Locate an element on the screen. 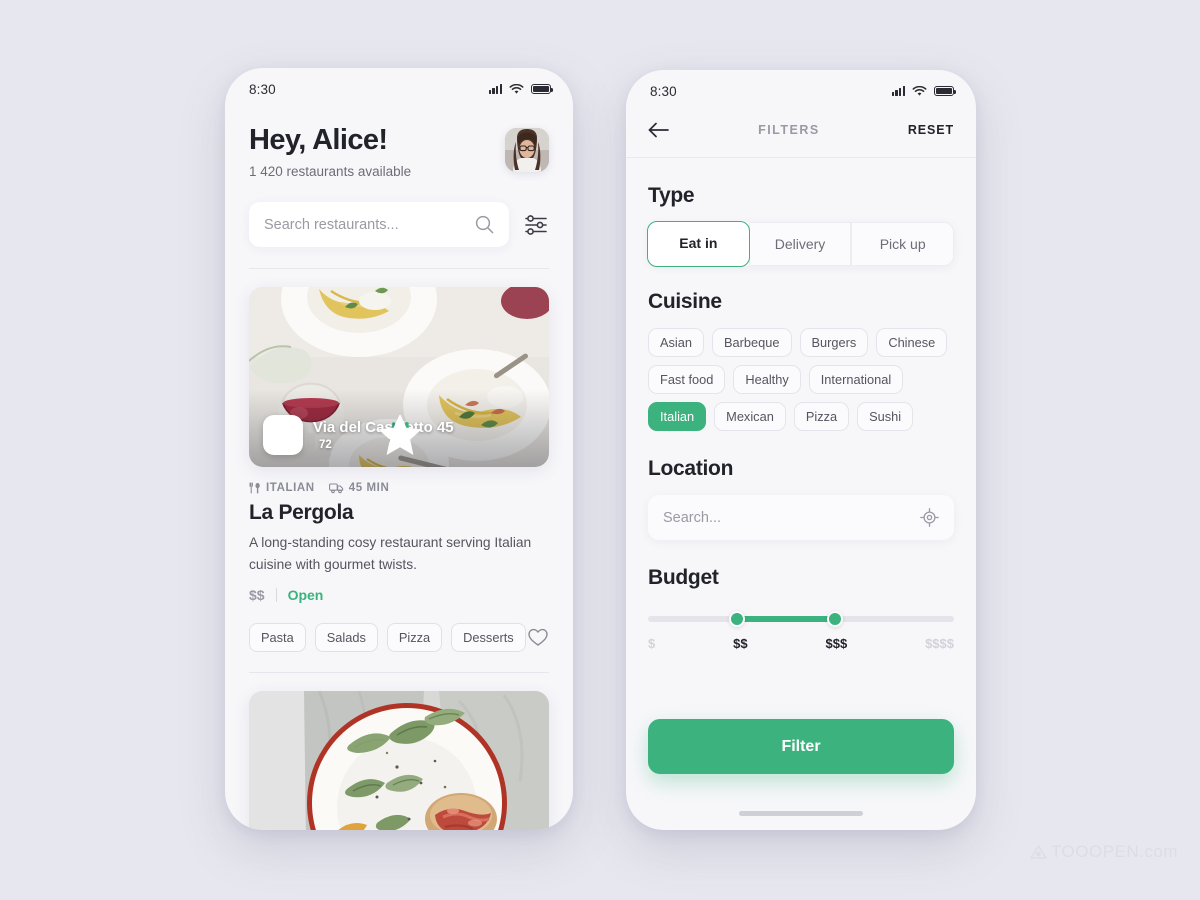  price-separator is located at coordinates (276, 594).